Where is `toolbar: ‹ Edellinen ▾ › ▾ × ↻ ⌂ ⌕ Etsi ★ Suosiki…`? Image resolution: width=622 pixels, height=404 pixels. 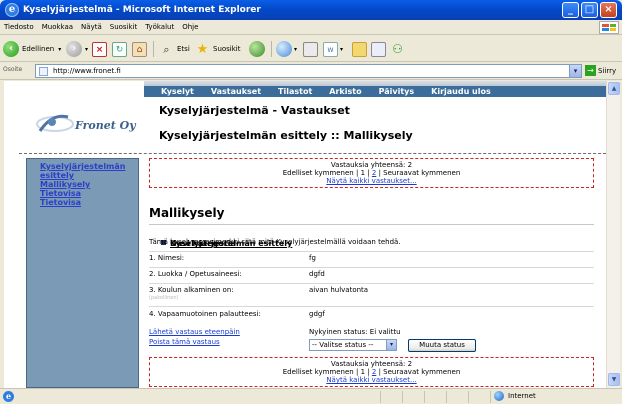 toolbar: ‹ Edellinen ▾ › ▾ × ↻ ⌂ ⌕ Etsi ★ Suosiki… is located at coordinates (311, 49).